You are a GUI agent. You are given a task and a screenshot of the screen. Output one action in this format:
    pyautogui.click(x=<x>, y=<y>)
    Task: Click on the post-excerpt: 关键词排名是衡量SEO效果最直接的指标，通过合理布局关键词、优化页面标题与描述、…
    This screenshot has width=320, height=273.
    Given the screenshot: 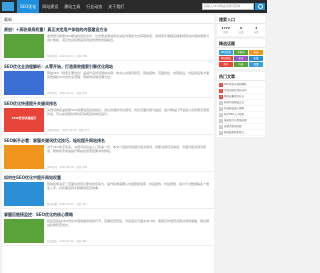 What is the action you would take?
    pyautogui.click(x=128, y=112)
    